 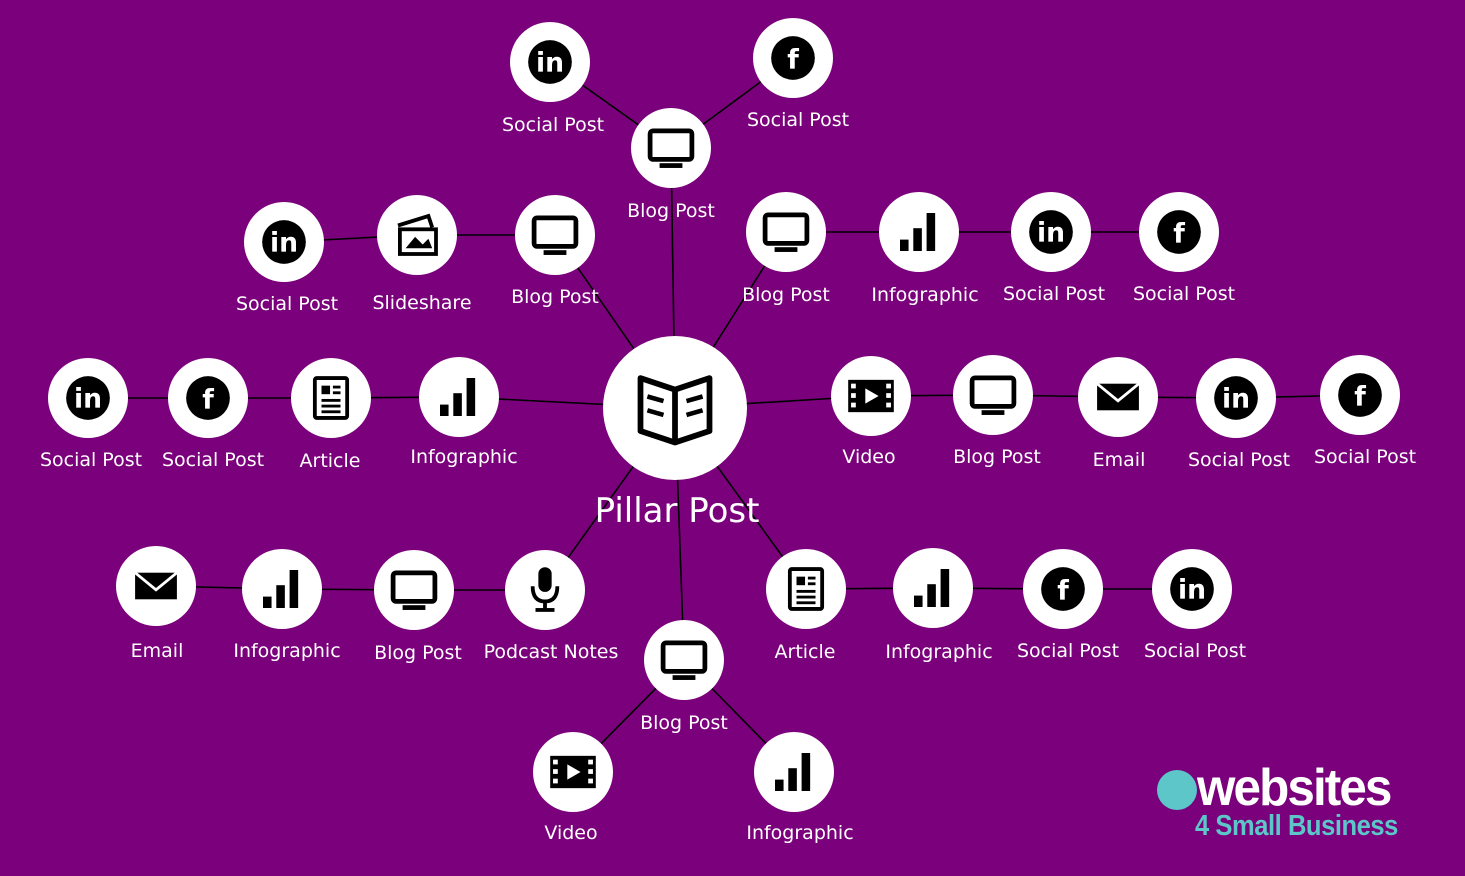 I want to click on node-info-lr: Infographic, so click(x=939, y=605).